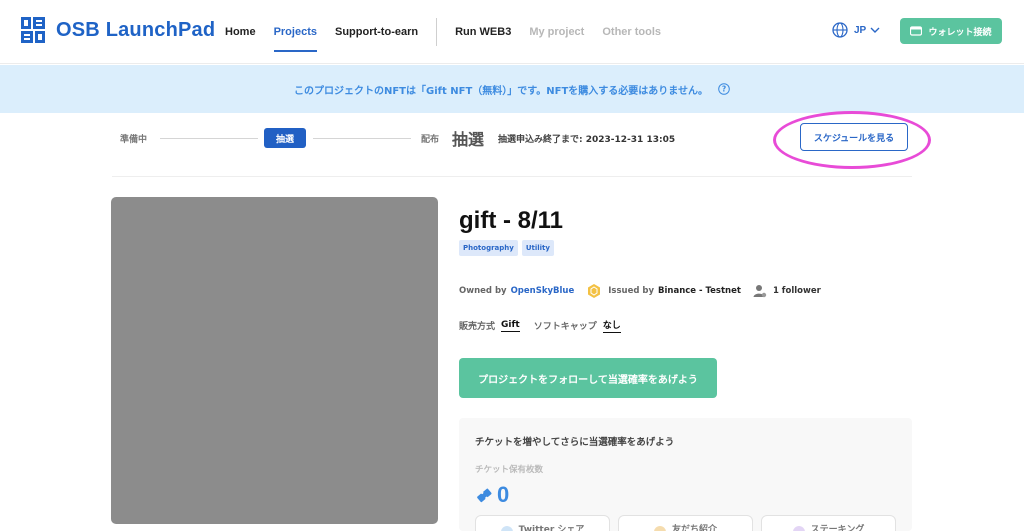 This screenshot has height=531, width=1024. Describe the element at coordinates (509, 470) in the screenshot. I see `ticket-owned-label: チケット保有枚数` at that location.